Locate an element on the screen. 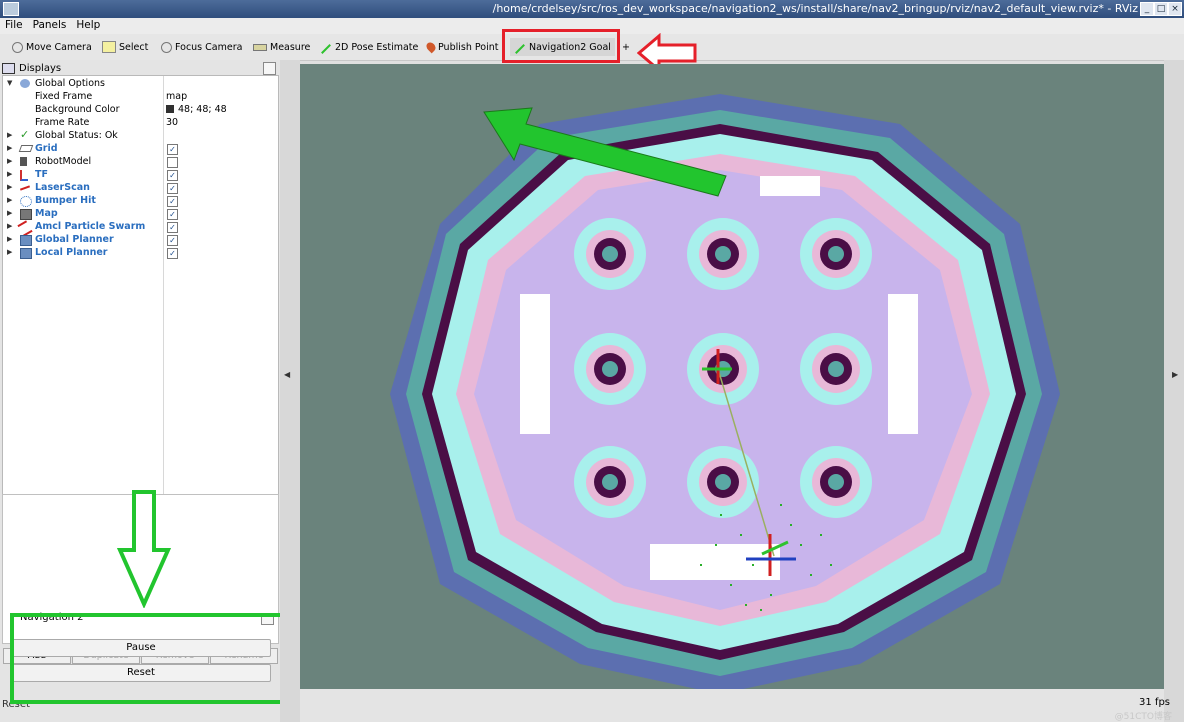  background-color-text: 48; 48; 48 is located at coordinates (202, 109).